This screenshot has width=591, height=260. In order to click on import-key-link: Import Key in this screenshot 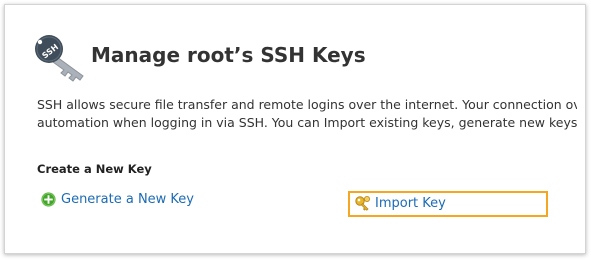, I will do `click(400, 203)`.